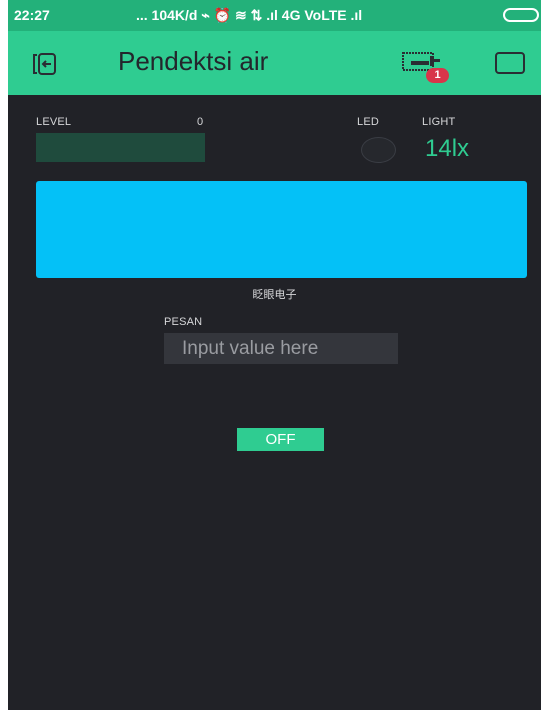 The image size is (541, 710). I want to click on back-button, so click(45, 64).